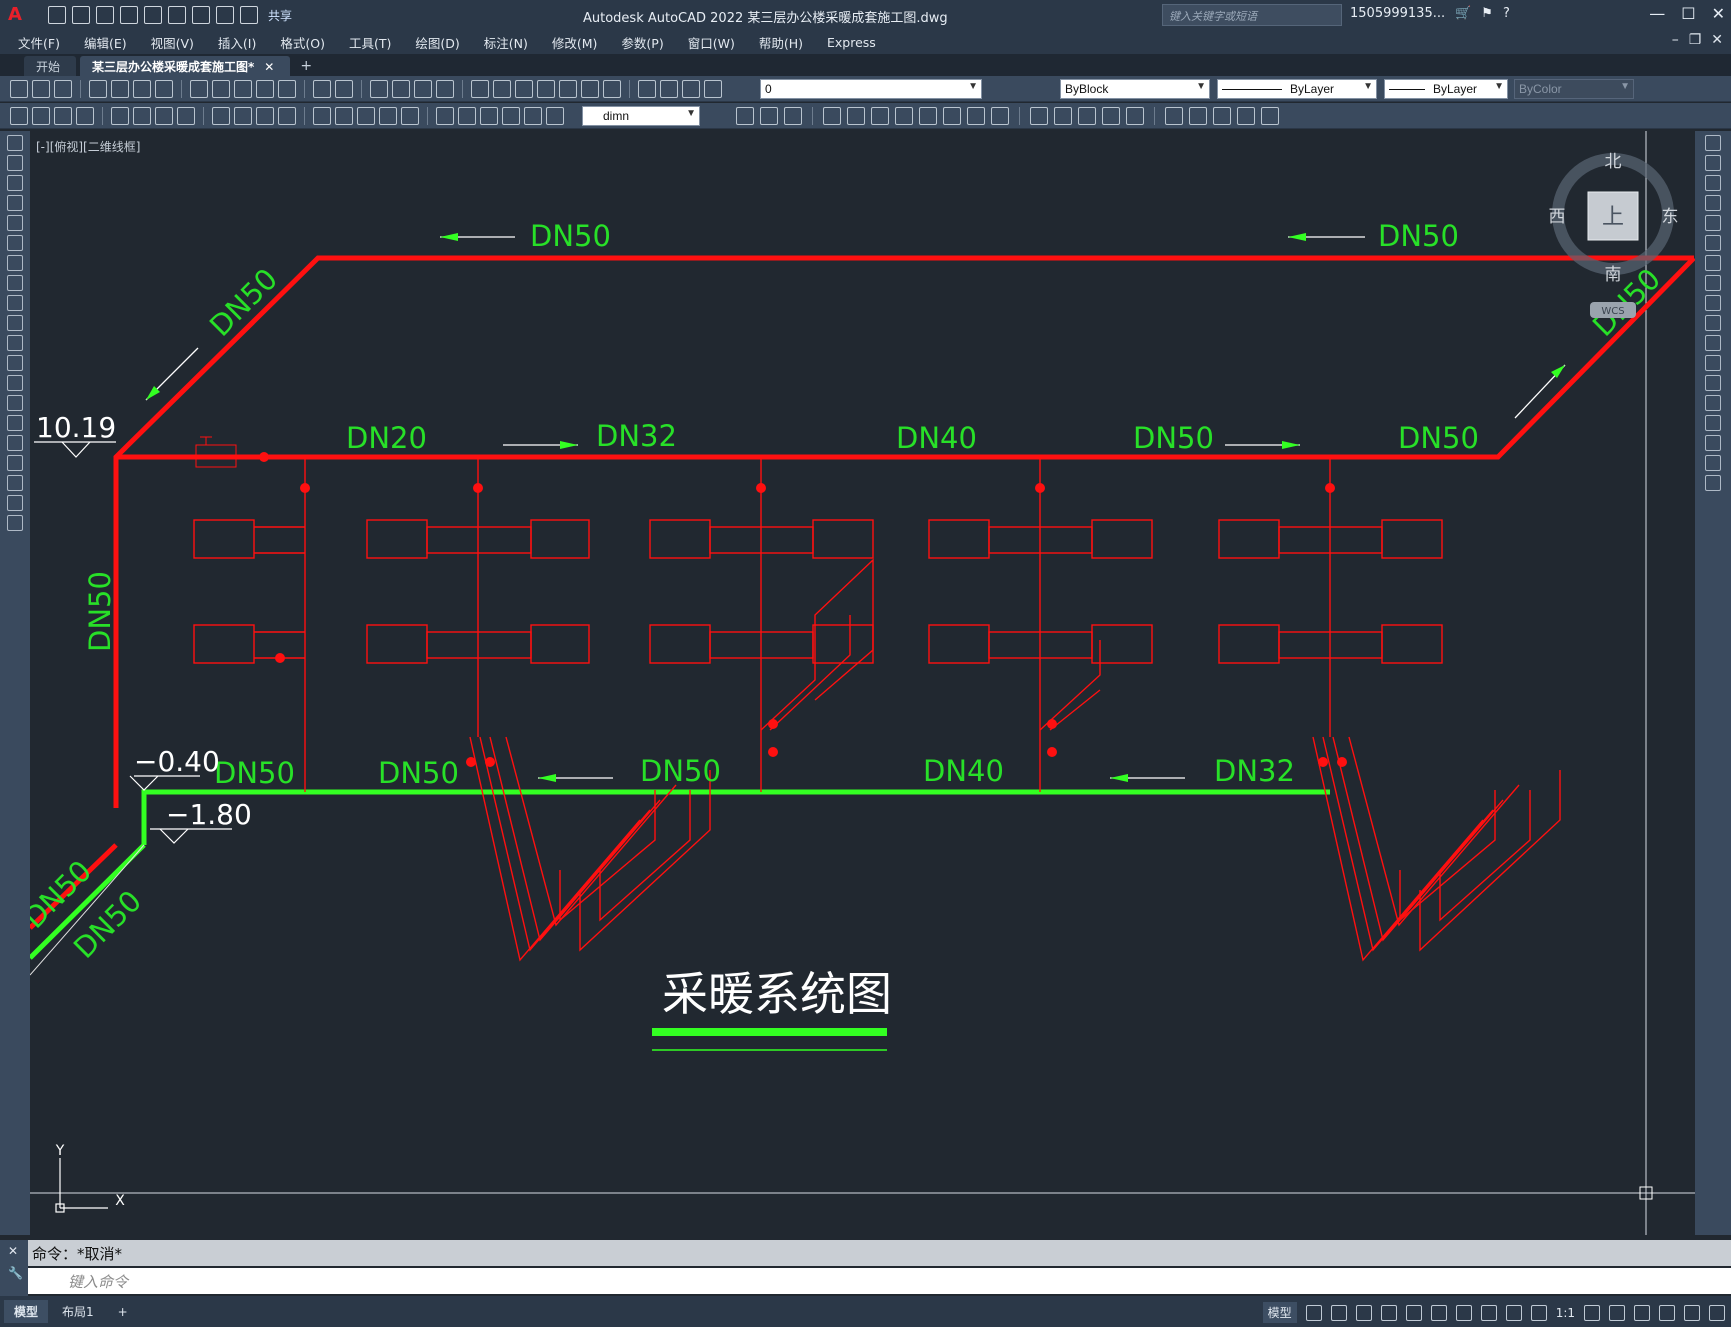 Image resolution: width=1731 pixels, height=1327 pixels. Describe the element at coordinates (85, 115) in the screenshot. I see `dim-ordinate-icon` at that location.